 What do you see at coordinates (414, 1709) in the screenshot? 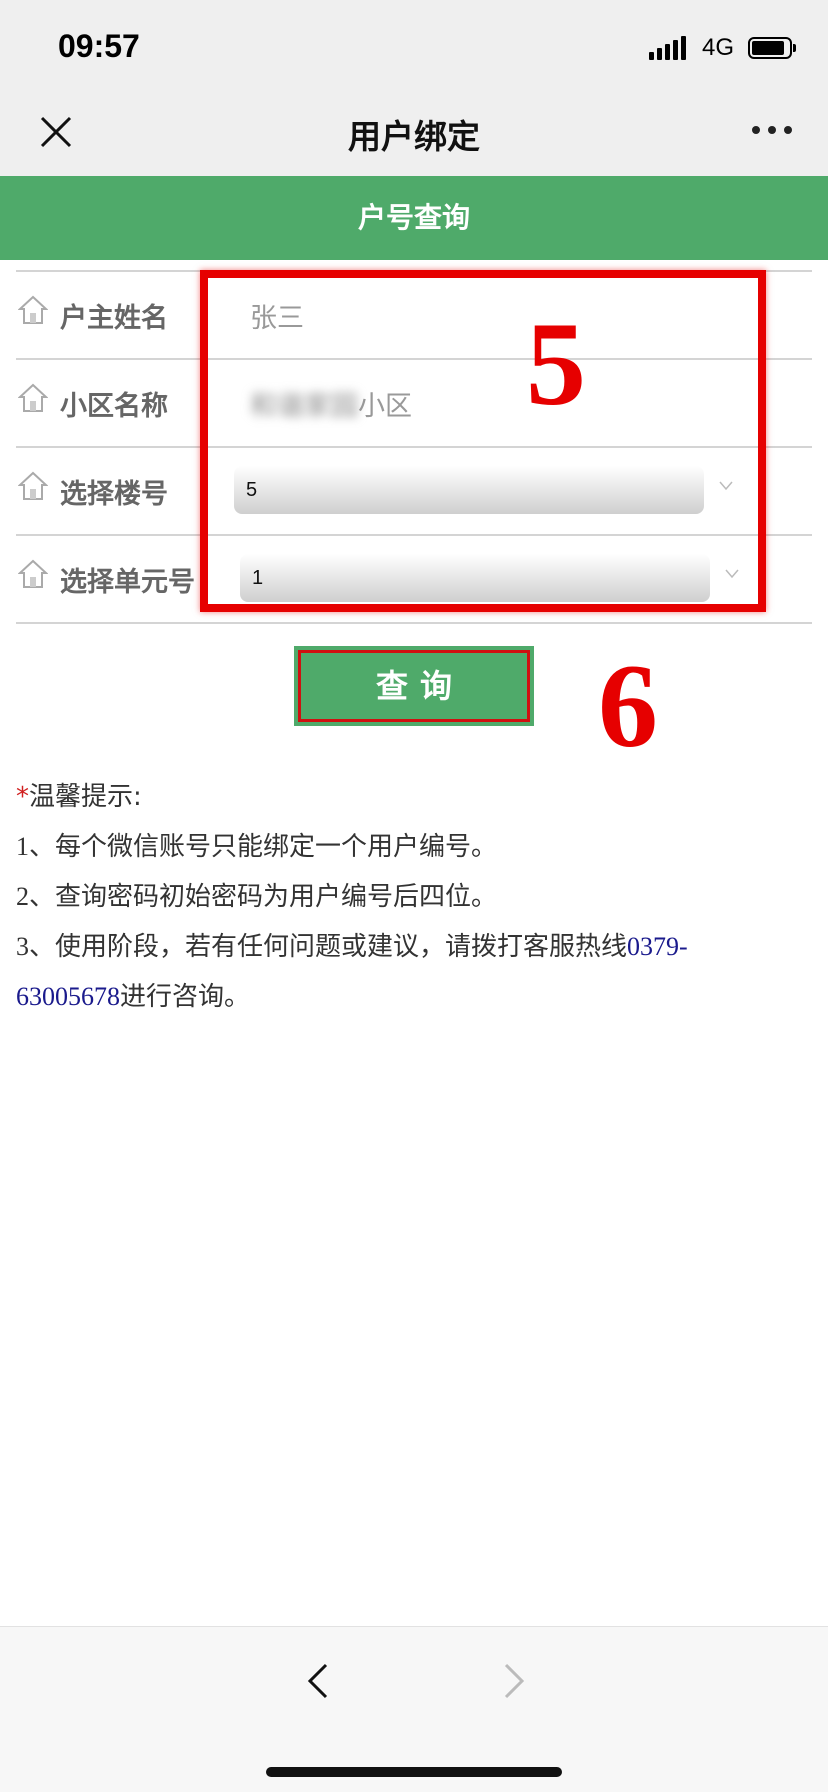
I see `bottom-toolbar` at bounding box center [414, 1709].